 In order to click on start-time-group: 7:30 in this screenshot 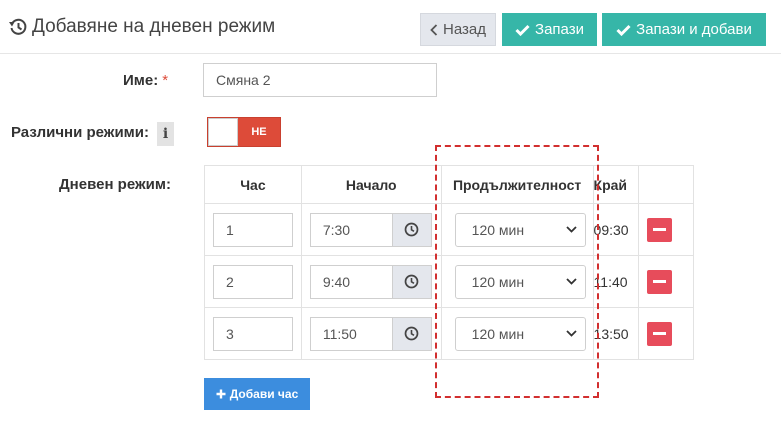, I will do `click(370, 229)`.